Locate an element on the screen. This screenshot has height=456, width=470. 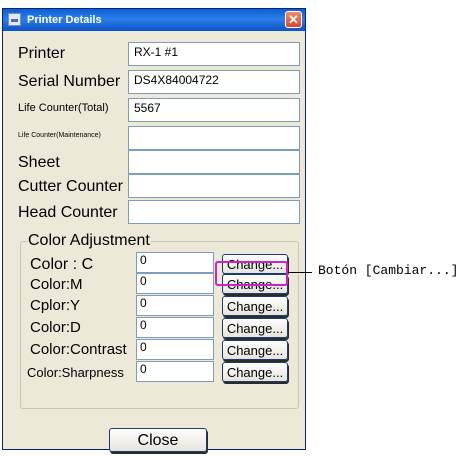
serial-number-label: Serial Number is located at coordinates (69, 81).